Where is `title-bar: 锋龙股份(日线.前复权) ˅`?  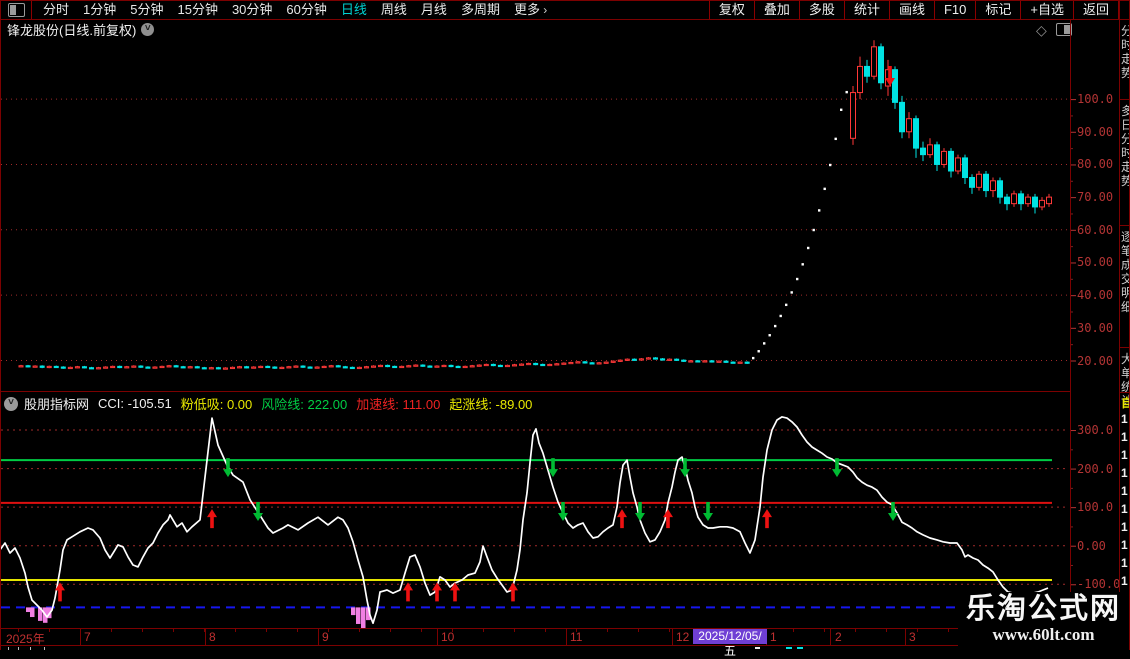 title-bar: 锋龙股份(日线.前复权) ˅ is located at coordinates (81, 29).